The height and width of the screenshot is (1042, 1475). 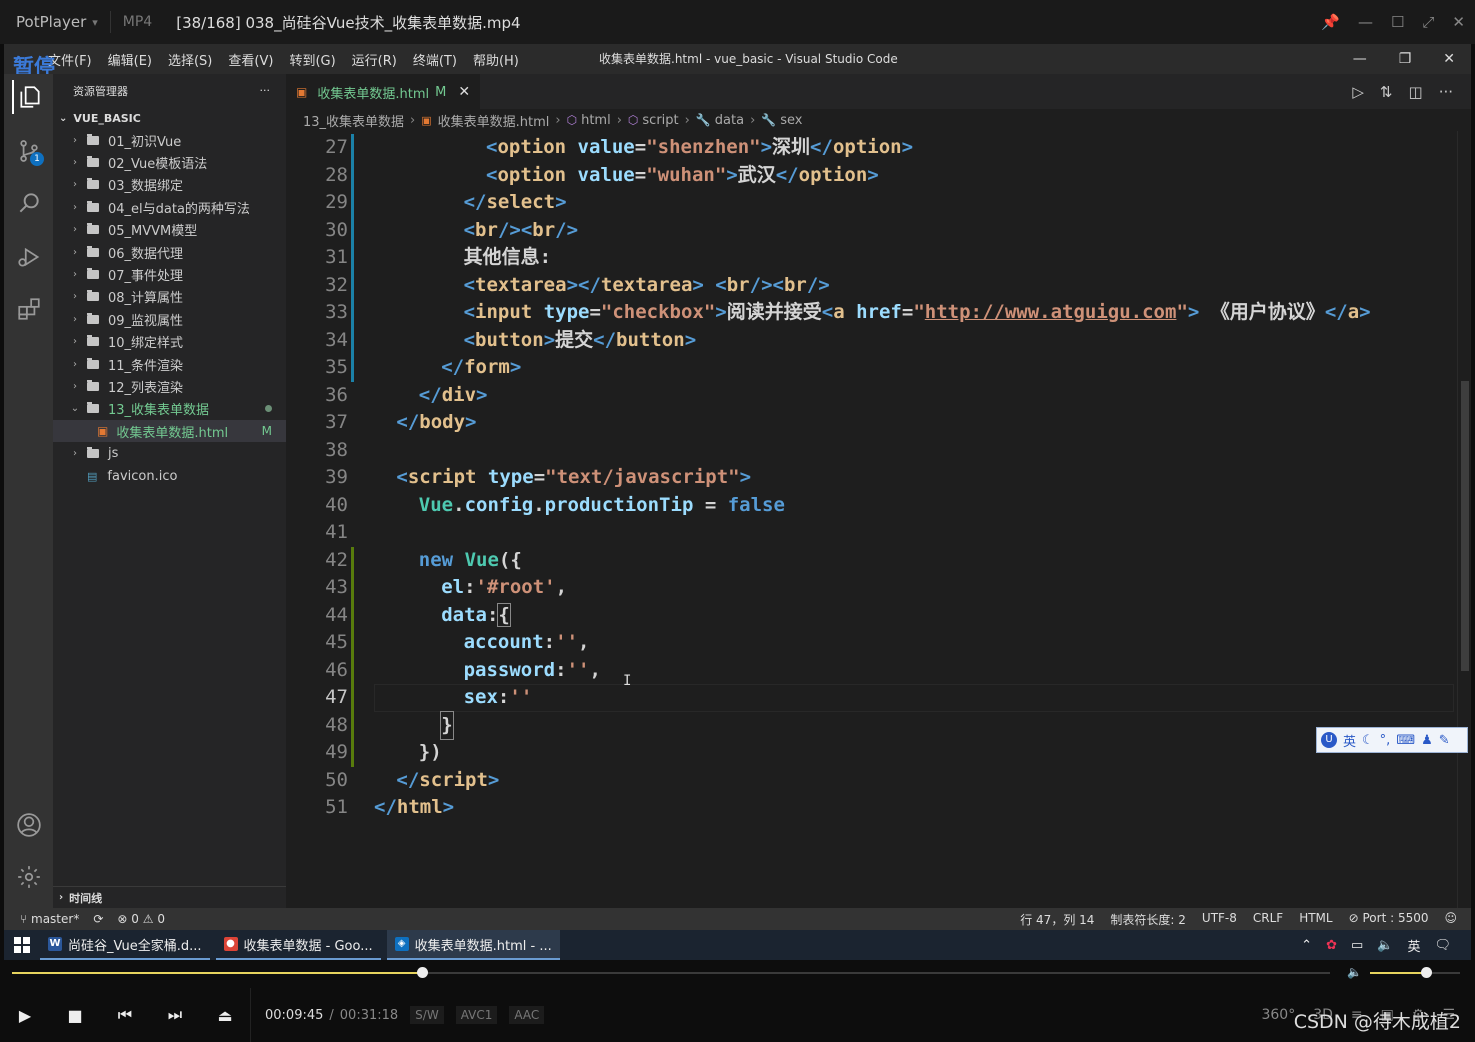 I want to click on notification-icon: 🗨, so click(x=1442, y=945).